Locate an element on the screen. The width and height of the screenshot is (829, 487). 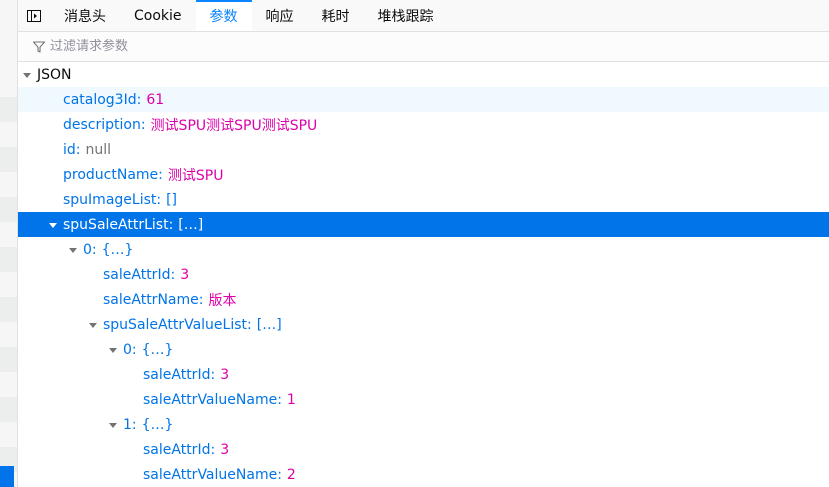
tree-key: 1 is located at coordinates (127, 424).